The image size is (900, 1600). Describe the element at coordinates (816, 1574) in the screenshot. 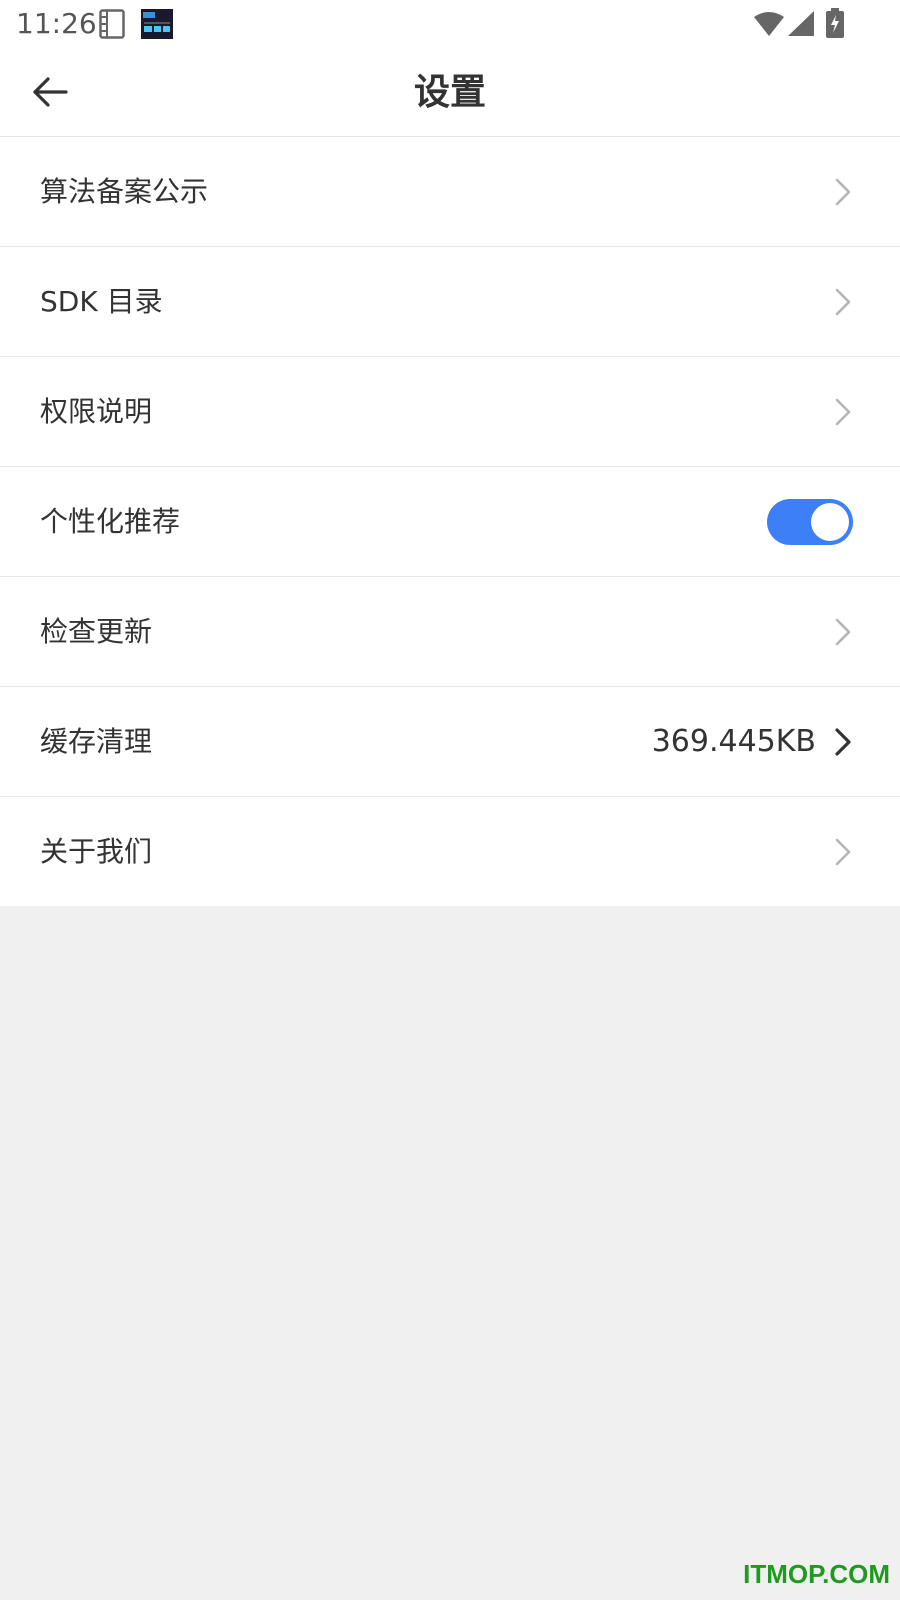

I see `watermark: ITMOP.COM` at that location.